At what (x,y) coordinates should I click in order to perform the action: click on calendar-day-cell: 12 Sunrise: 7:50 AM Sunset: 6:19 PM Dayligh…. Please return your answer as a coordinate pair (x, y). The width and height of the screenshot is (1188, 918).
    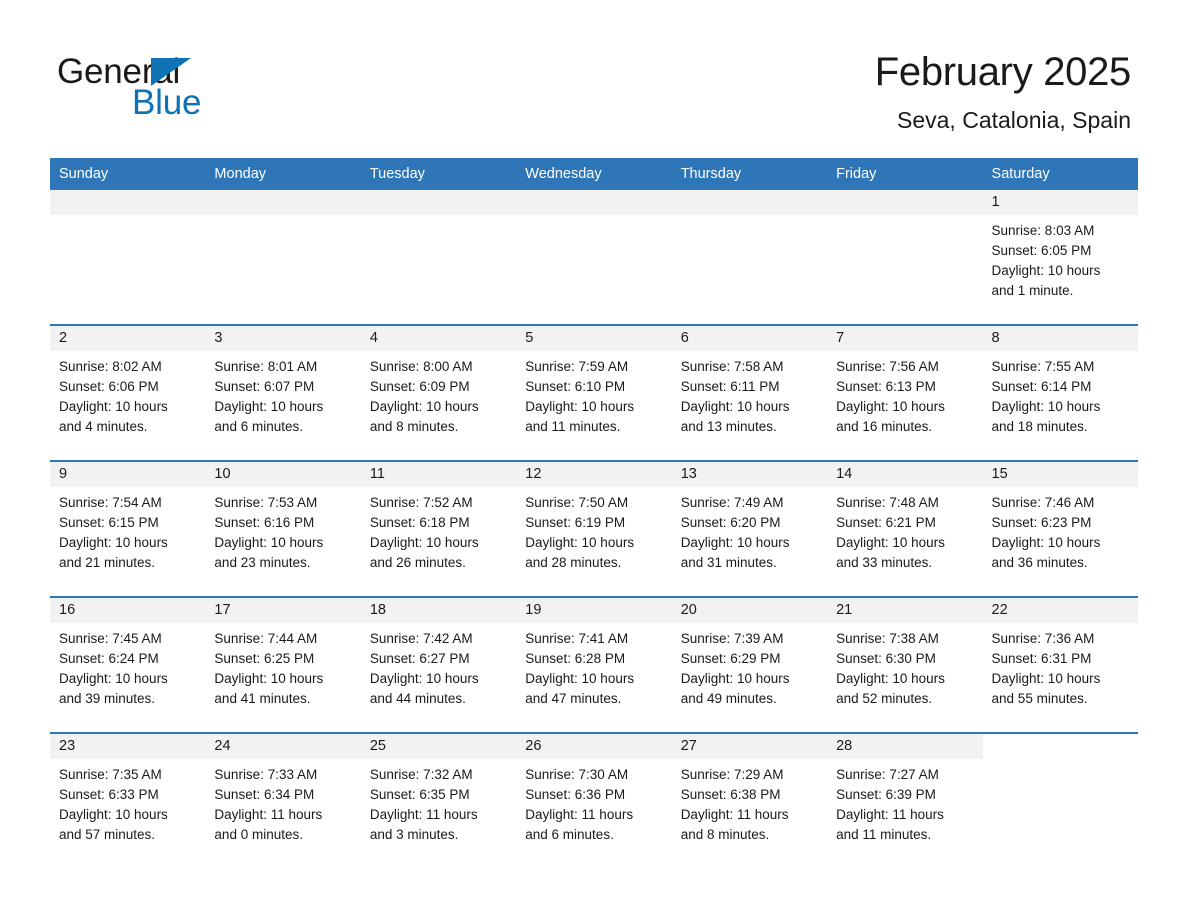
    Looking at the image, I should click on (594, 528).